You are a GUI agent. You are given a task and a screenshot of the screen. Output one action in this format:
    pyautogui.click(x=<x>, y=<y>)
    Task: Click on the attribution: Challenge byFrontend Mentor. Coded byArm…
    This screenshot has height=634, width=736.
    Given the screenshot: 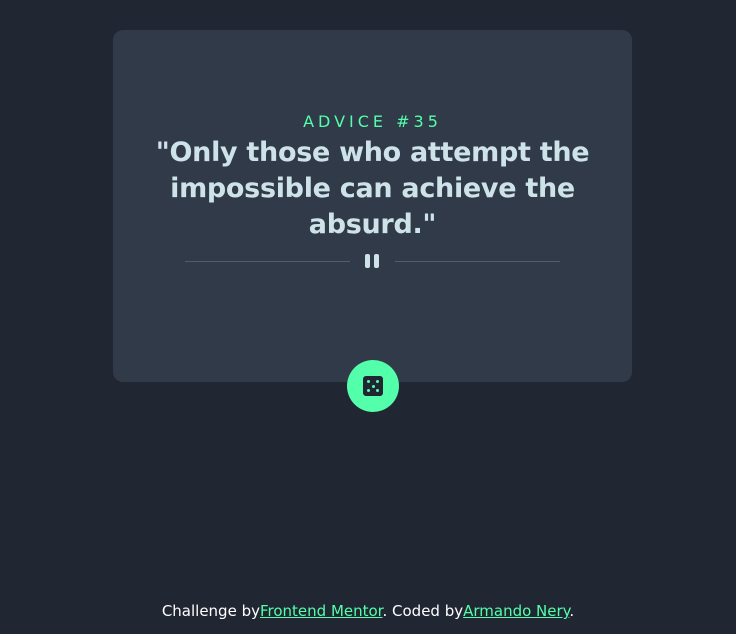 What is the action you would take?
    pyautogui.click(x=368, y=611)
    